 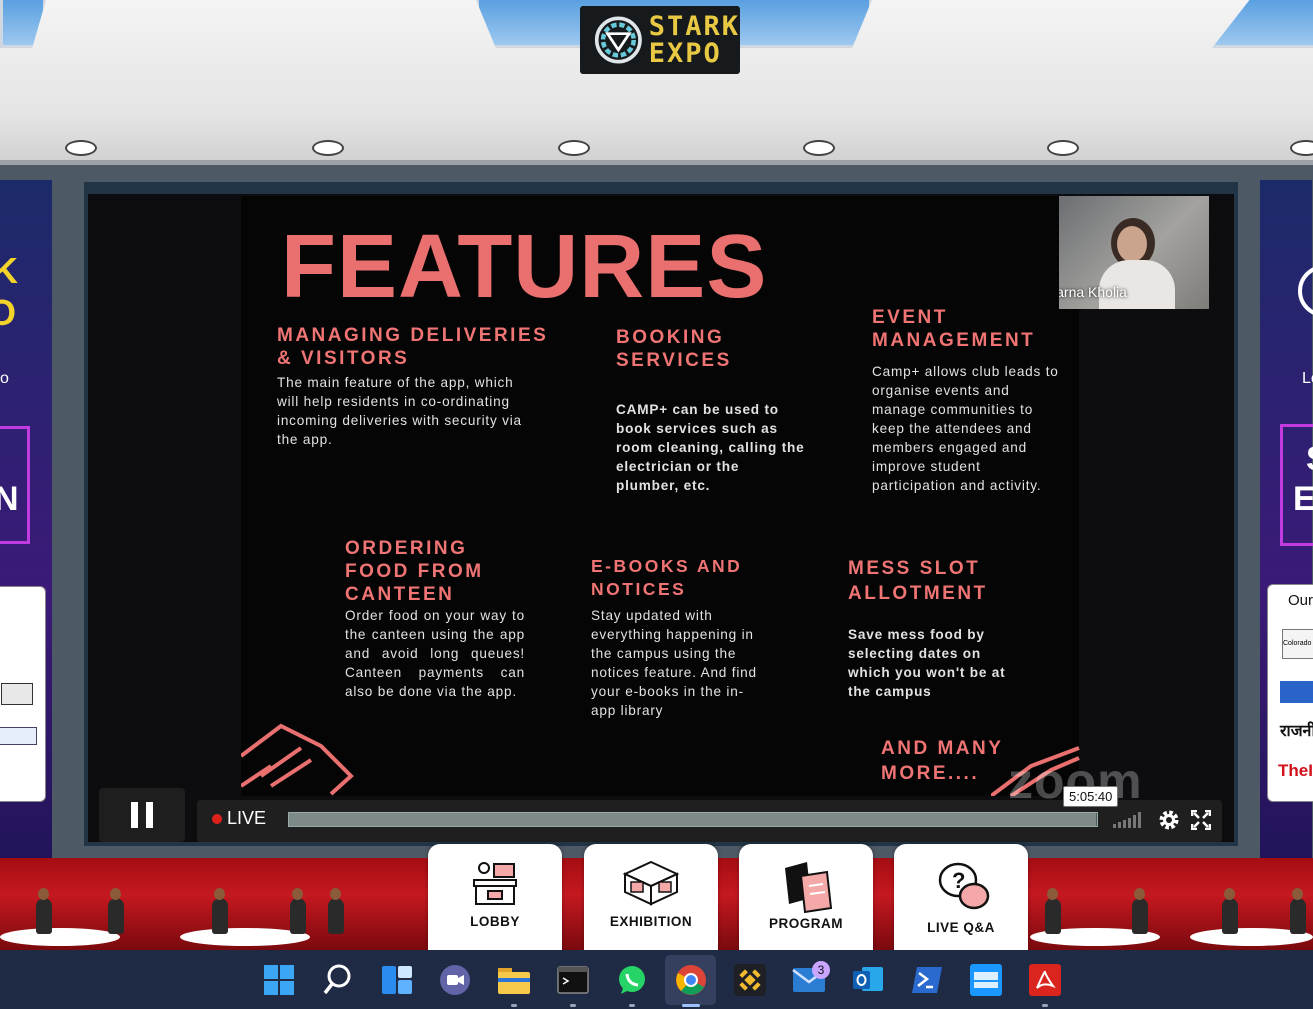 What do you see at coordinates (961, 897) in the screenshot?
I see `nav-live-qa-button: ? LIVE Q&A` at bounding box center [961, 897].